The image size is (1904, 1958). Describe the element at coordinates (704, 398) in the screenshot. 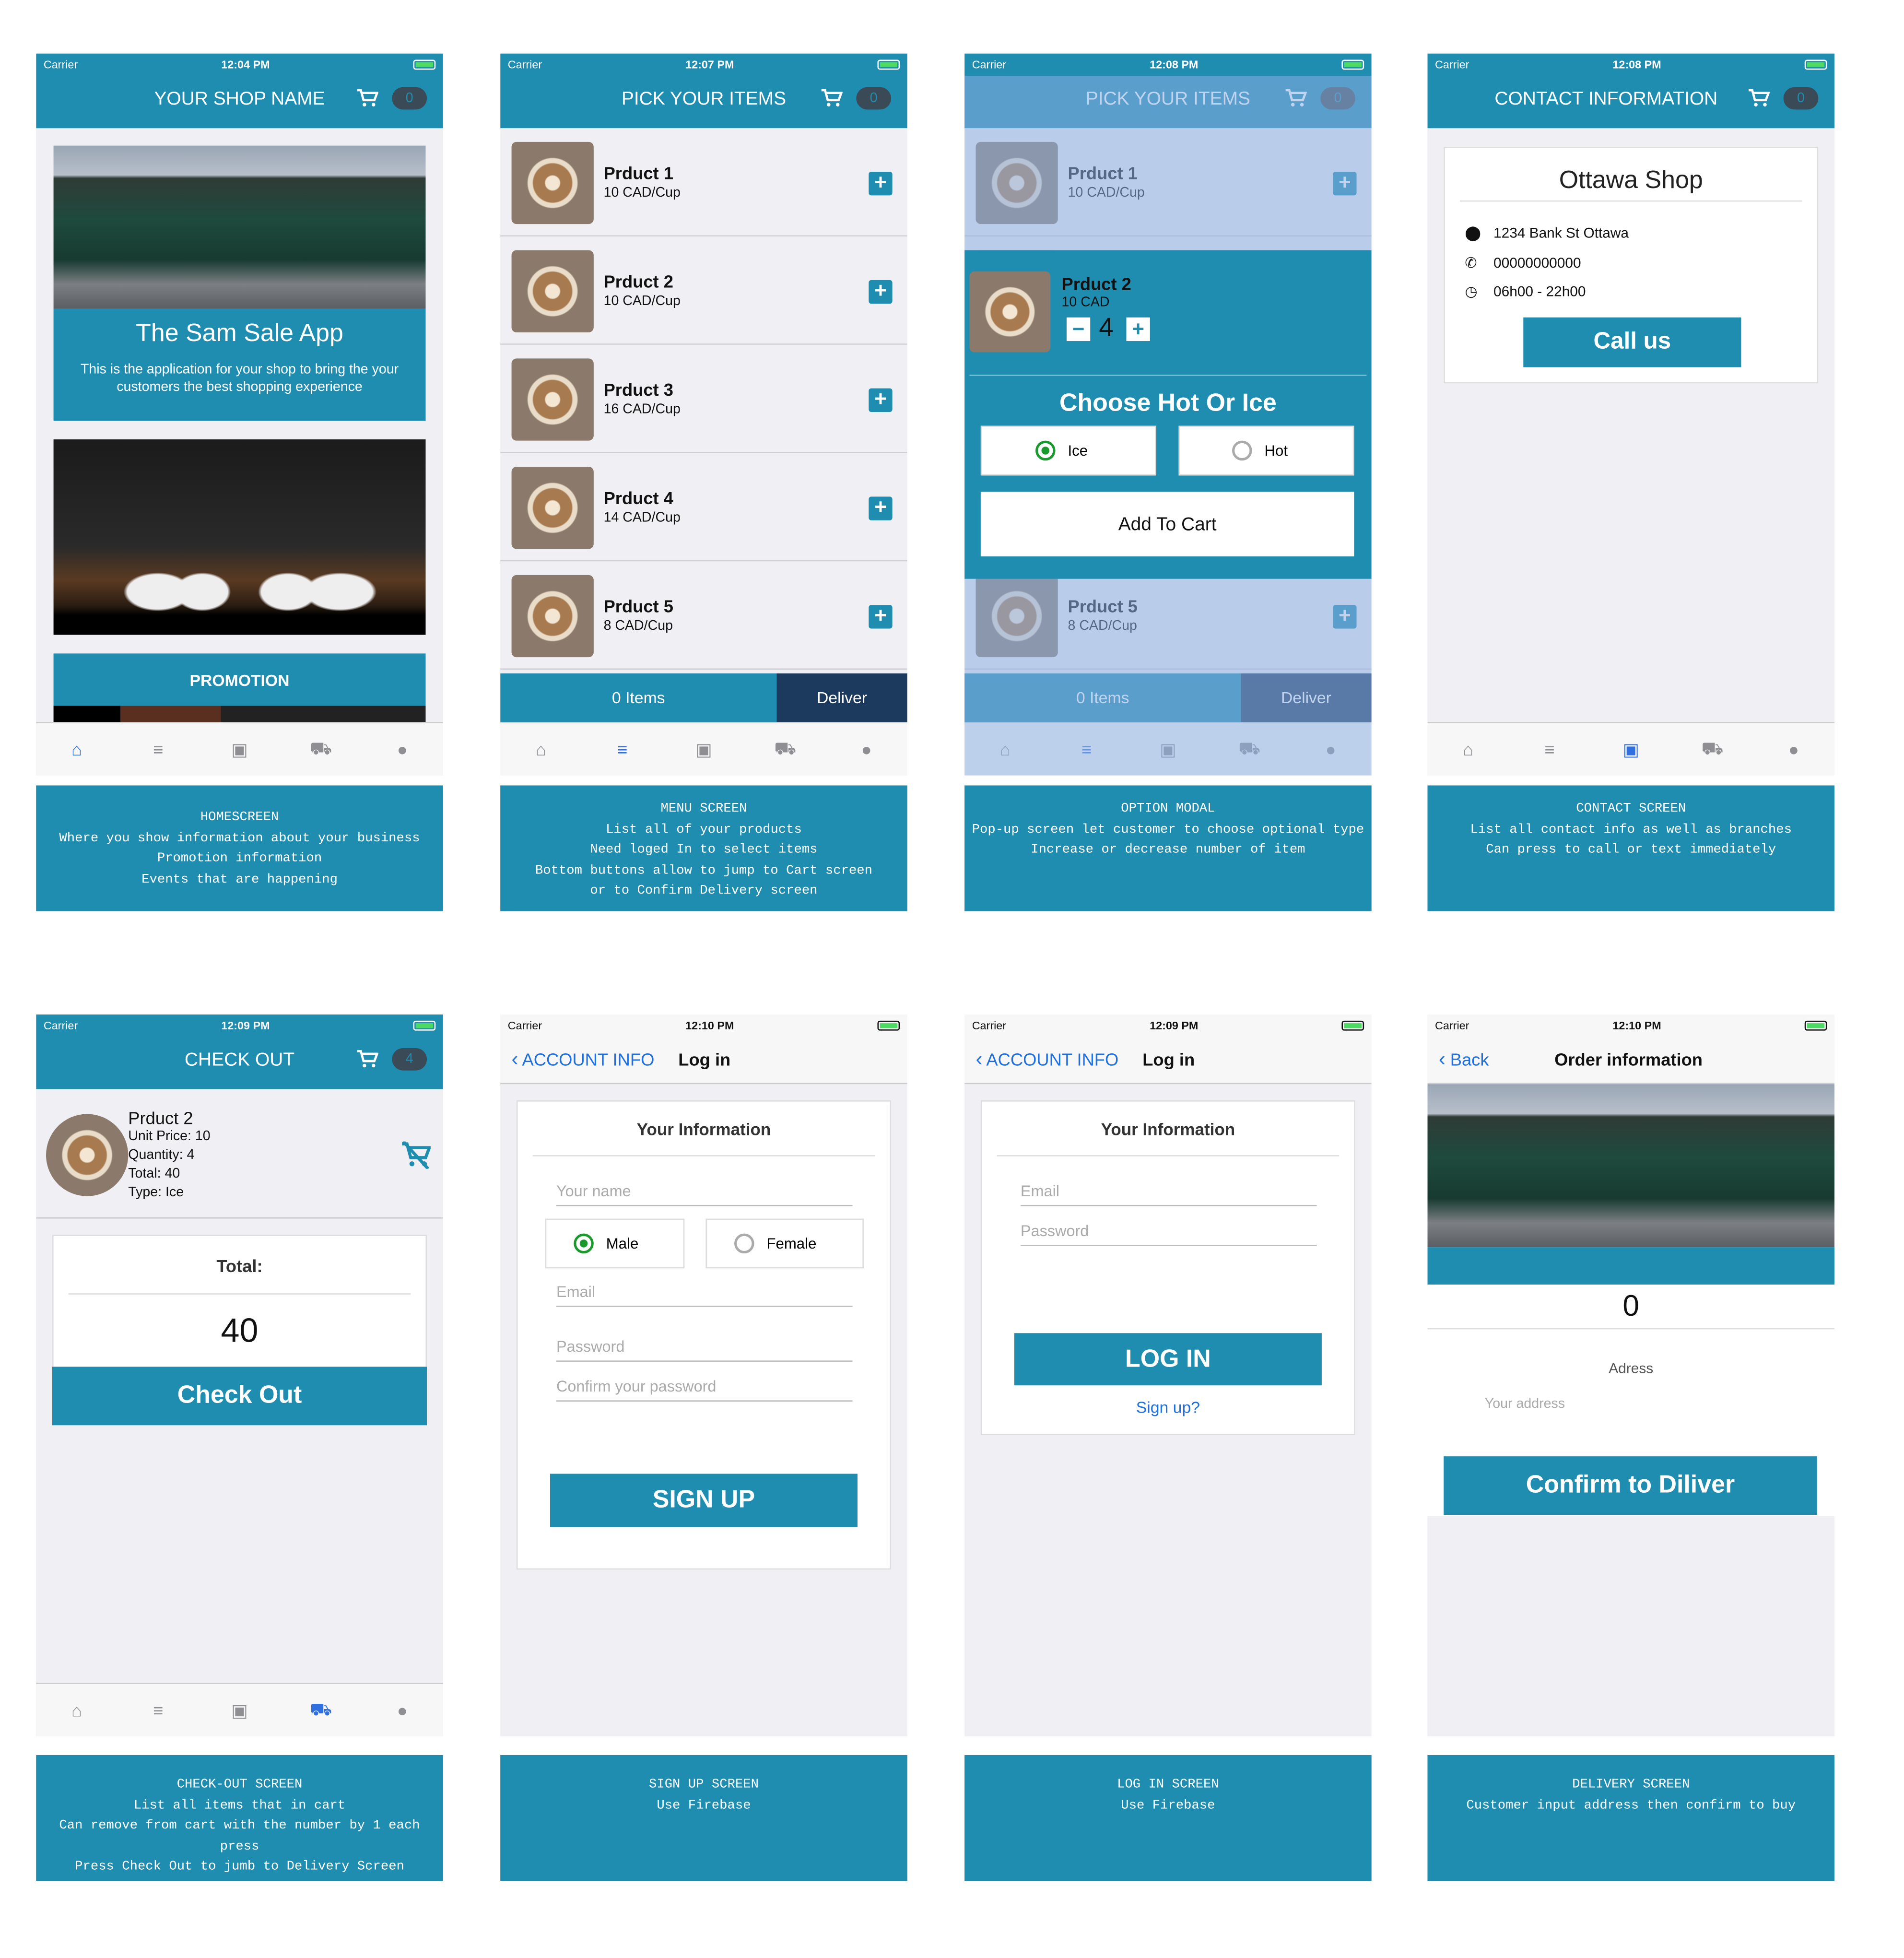

I see `product-row: Prduct 3 16 CAD/Cup +` at that location.